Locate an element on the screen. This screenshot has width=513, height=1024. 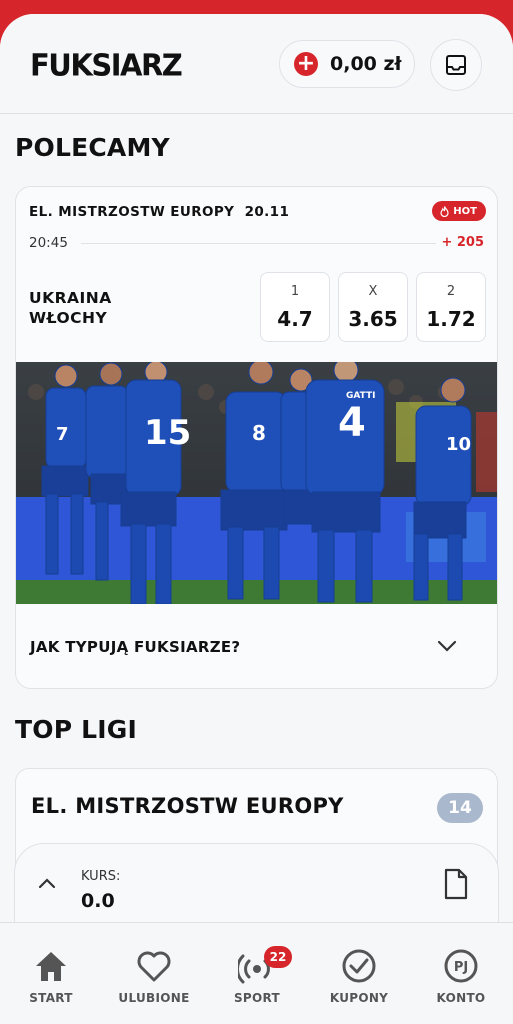
coupon-odds-value: 0.0 is located at coordinates (98, 901).